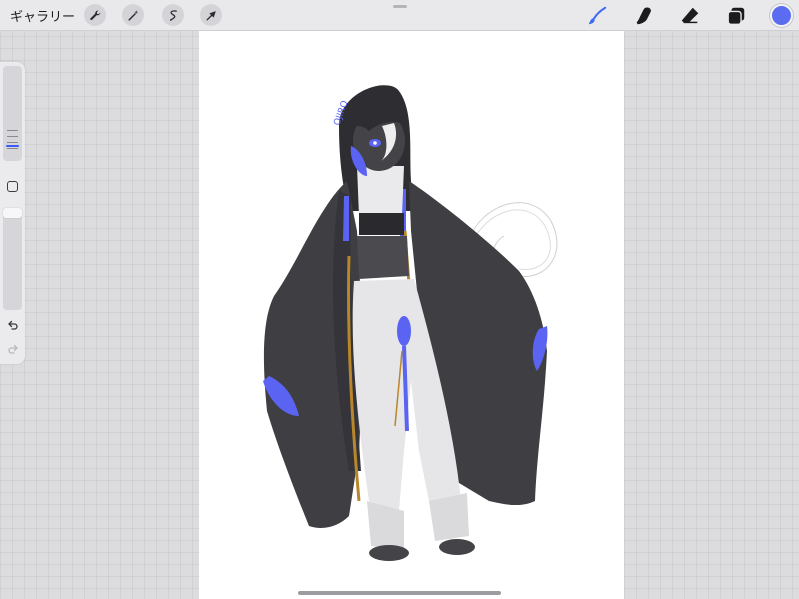  I want to click on redo-icon, so click(13, 349).